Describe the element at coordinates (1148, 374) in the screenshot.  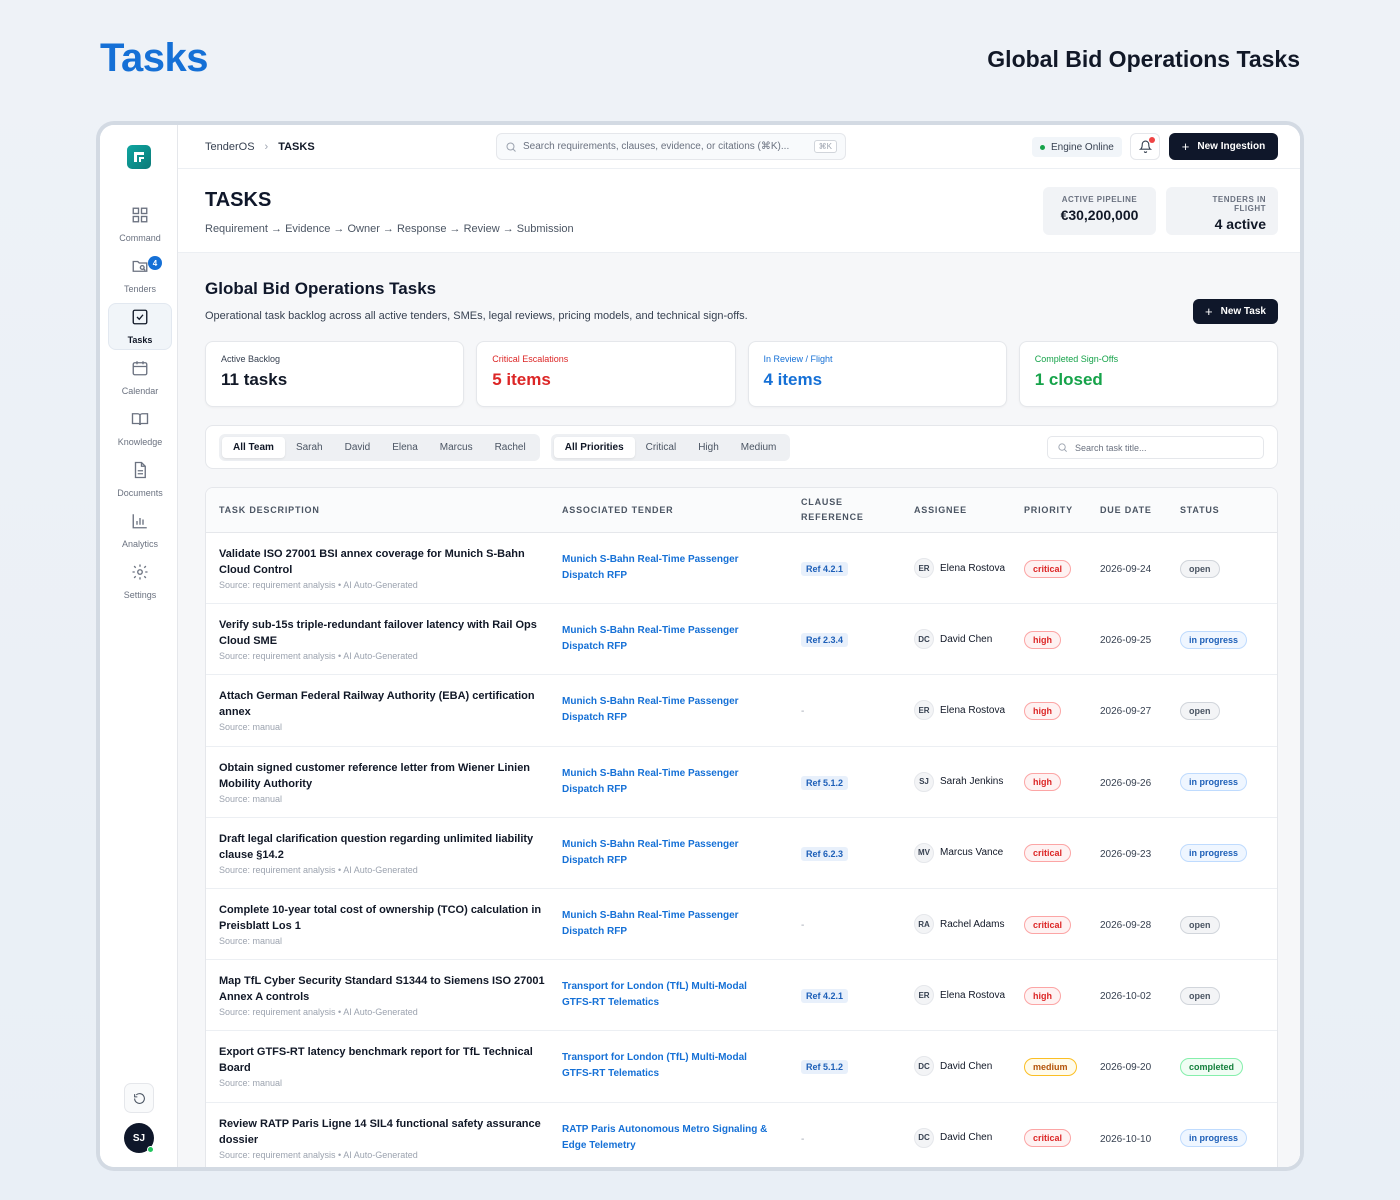
I see `stat-card: Completed Sign-Offs 1 closed` at that location.